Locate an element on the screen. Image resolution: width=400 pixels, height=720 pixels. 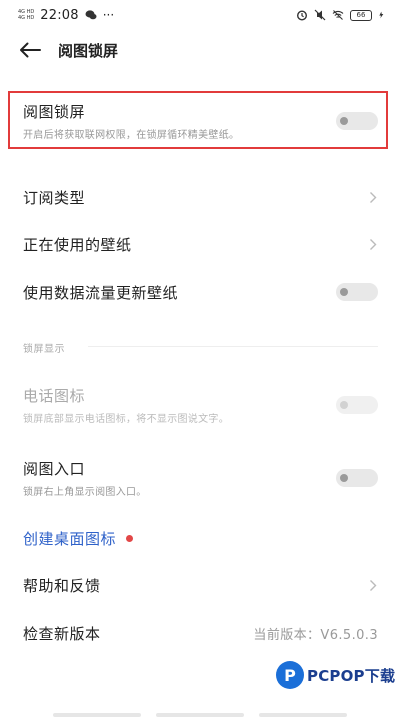
setting-text: 阅图入口 锁屏右上角显示阅图入口。 is located at coordinates (85, 478).